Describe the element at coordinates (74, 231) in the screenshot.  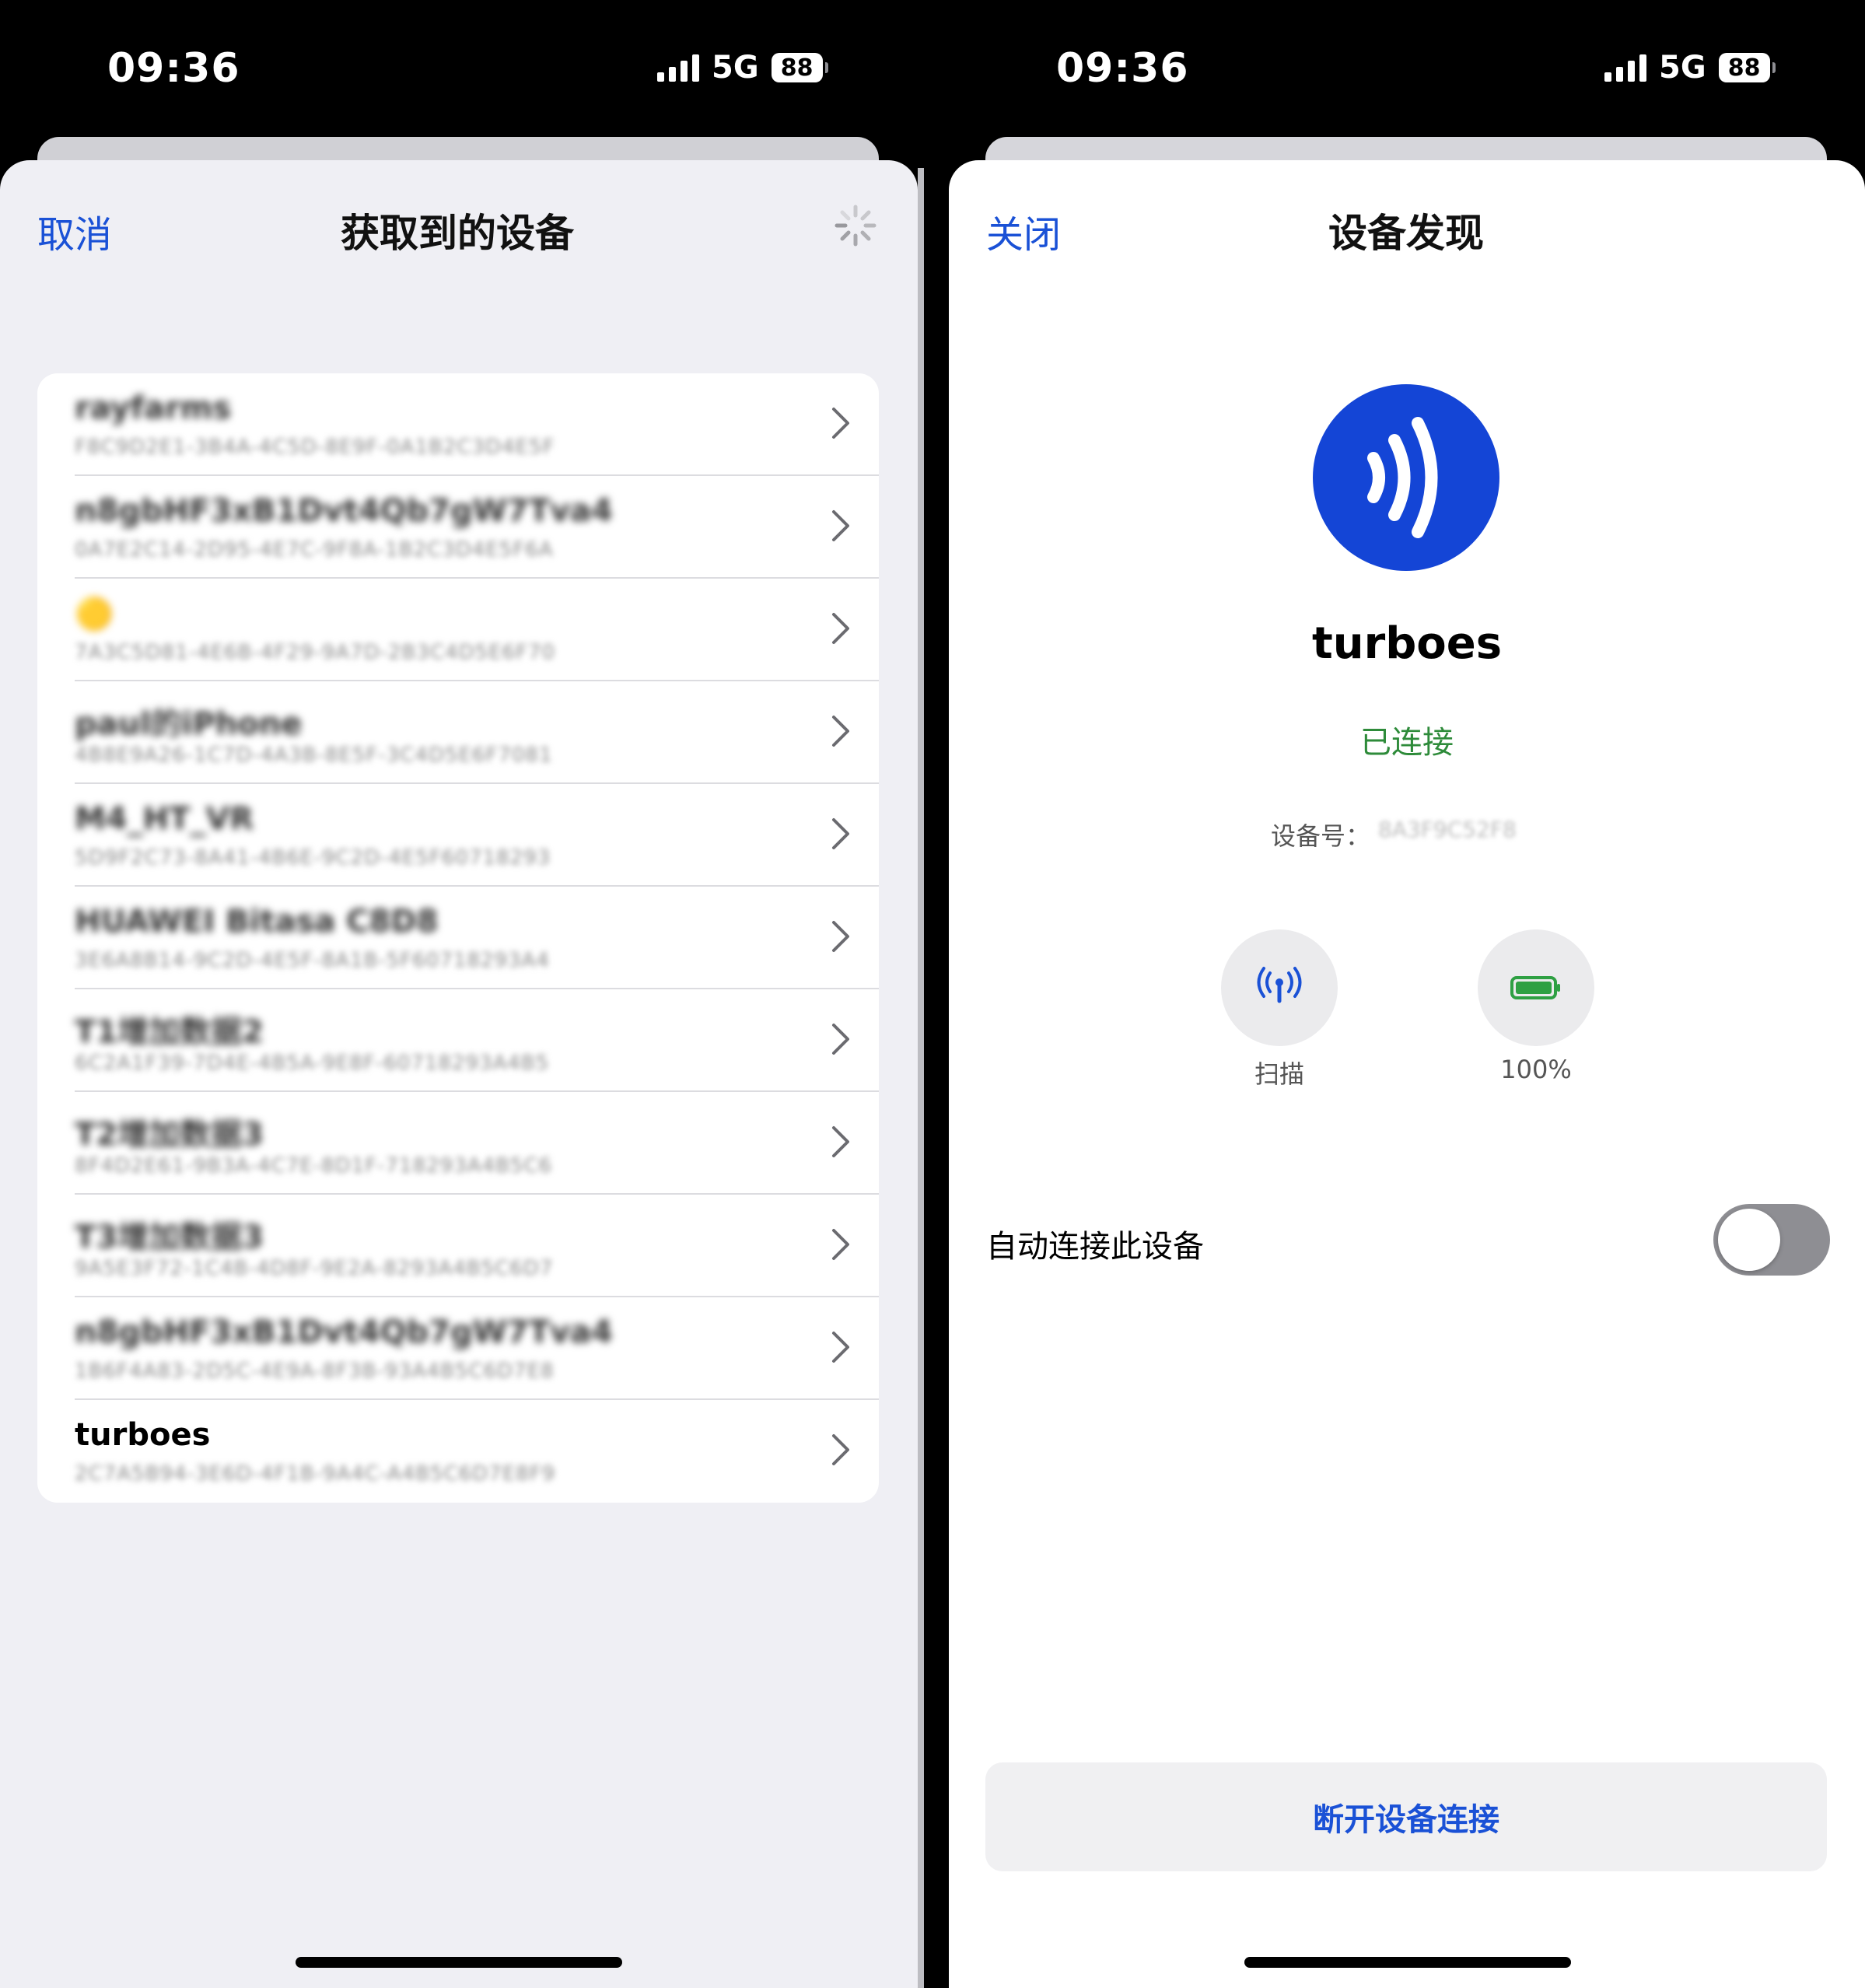
I see `cancel-button: 取消` at that location.